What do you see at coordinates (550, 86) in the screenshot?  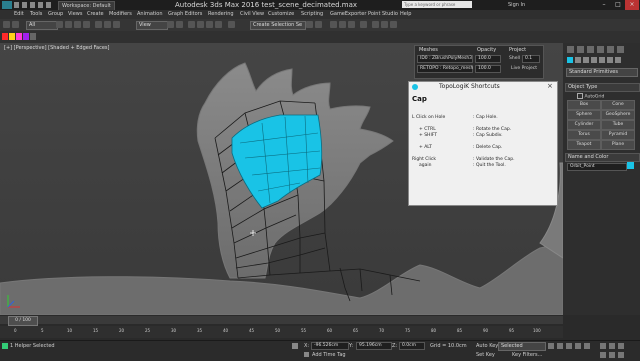 I see `shortcuts-close-icon: ×` at bounding box center [550, 86].